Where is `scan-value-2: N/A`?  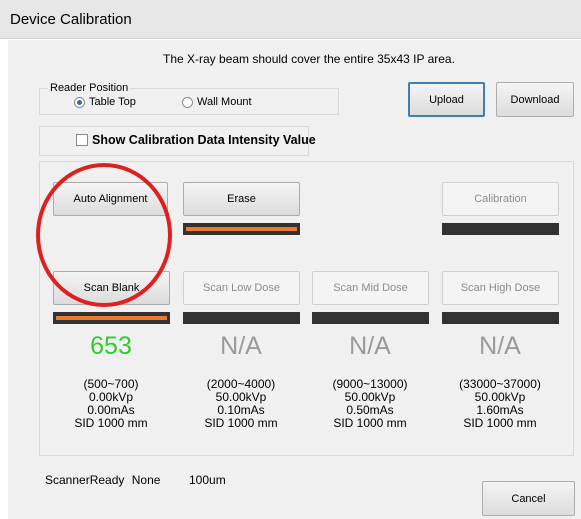
scan-value-2: N/A is located at coordinates (370, 346).